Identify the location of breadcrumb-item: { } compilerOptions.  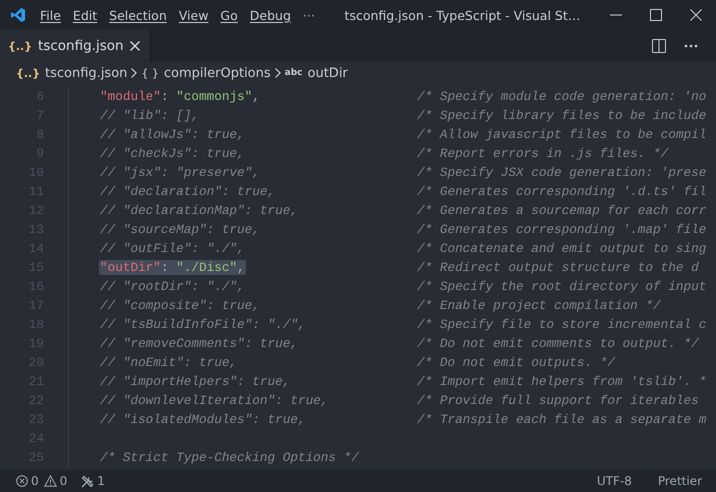
(206, 73).